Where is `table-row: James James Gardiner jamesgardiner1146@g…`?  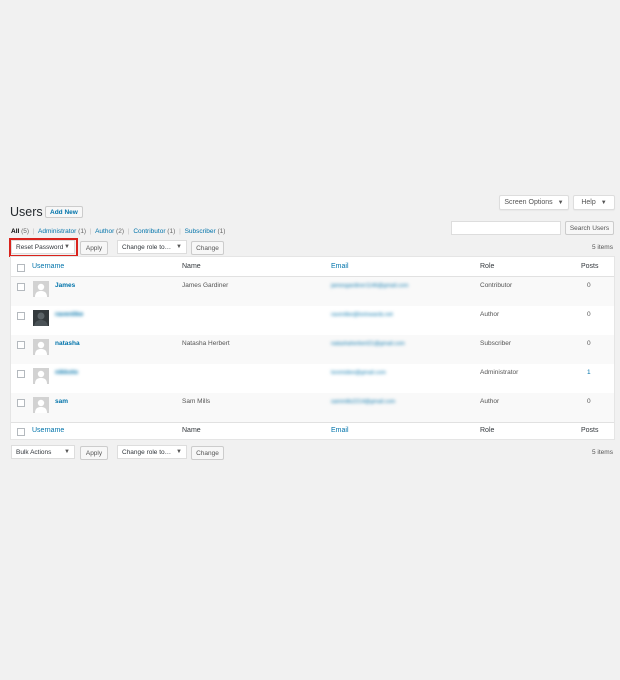 table-row: James James Gardiner jamesgardiner1146@g… is located at coordinates (312, 291).